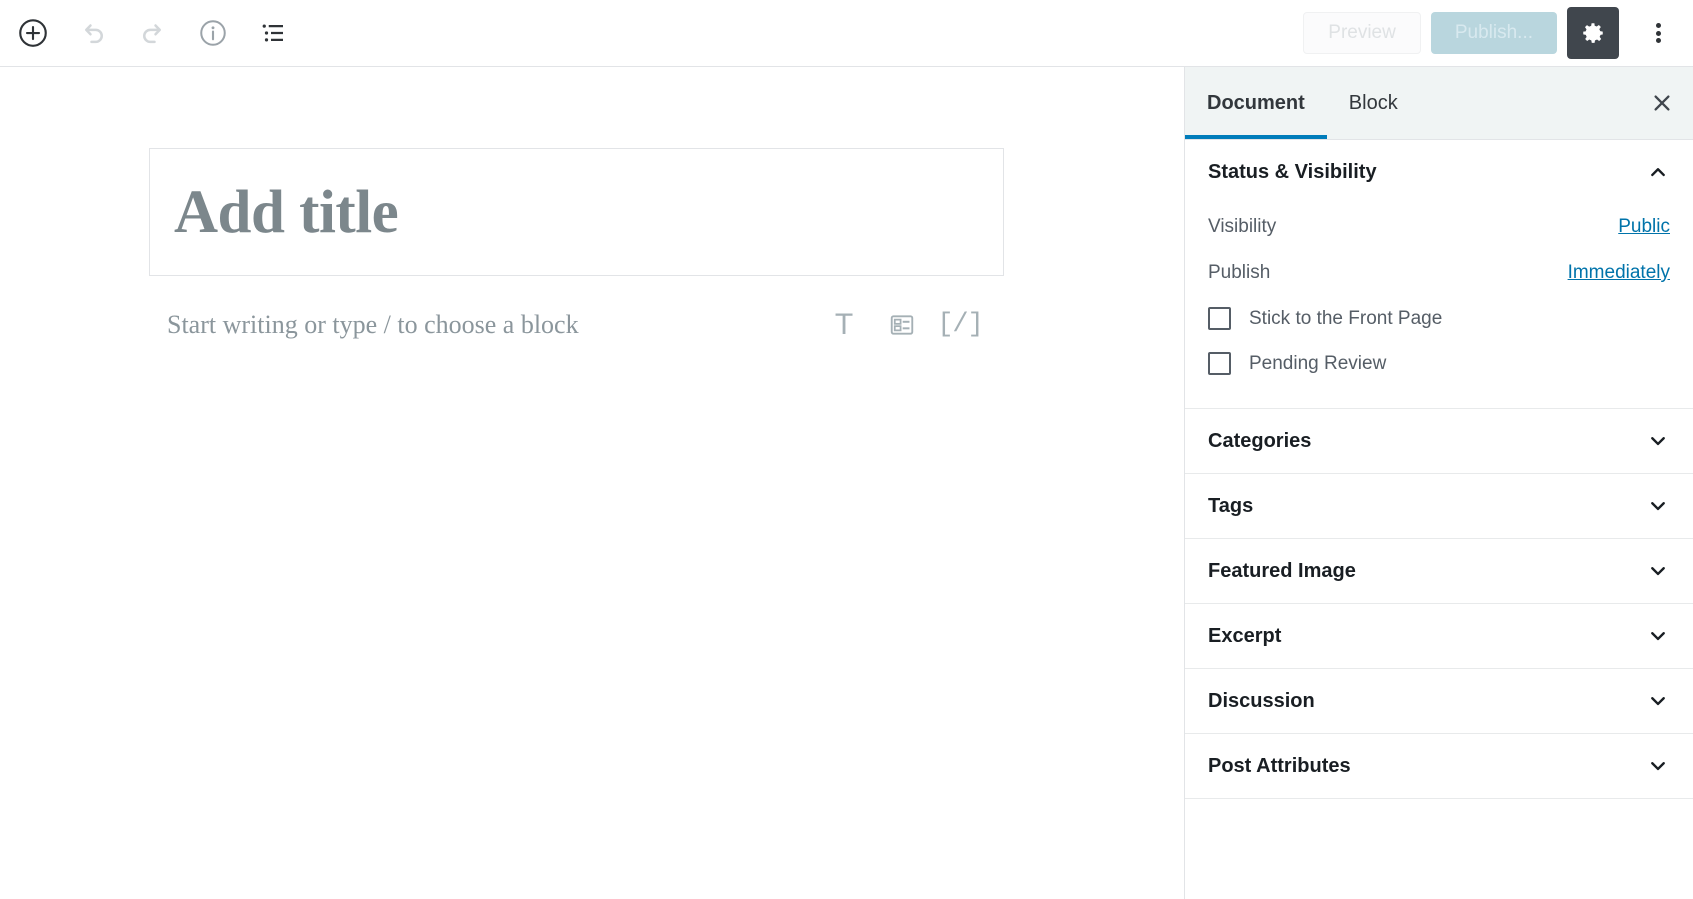 Image resolution: width=1693 pixels, height=899 pixels. I want to click on info-icon, so click(213, 33).